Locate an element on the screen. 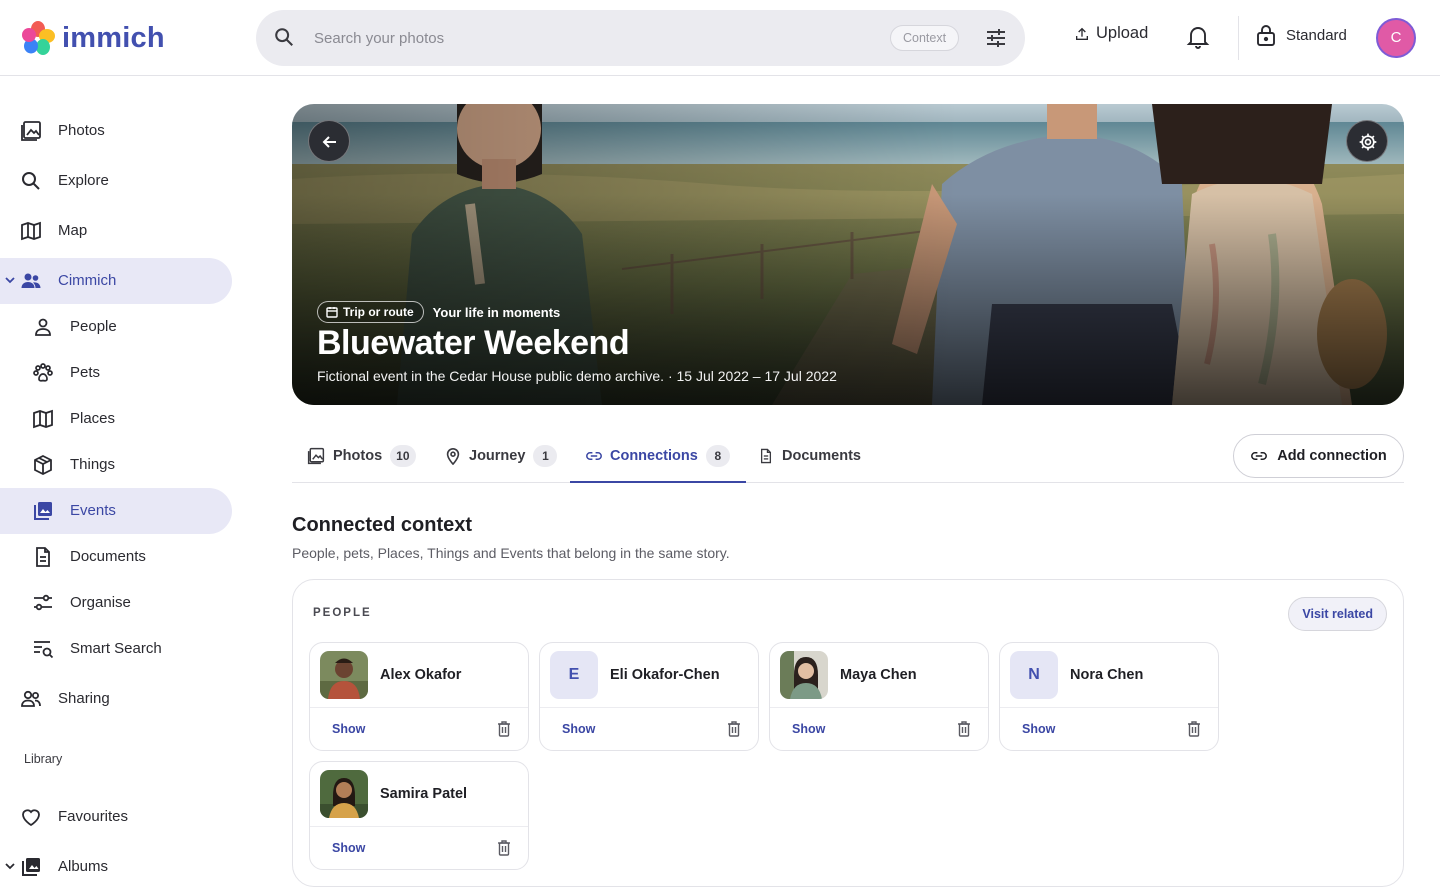  person-name: Samira Patel is located at coordinates (424, 794).